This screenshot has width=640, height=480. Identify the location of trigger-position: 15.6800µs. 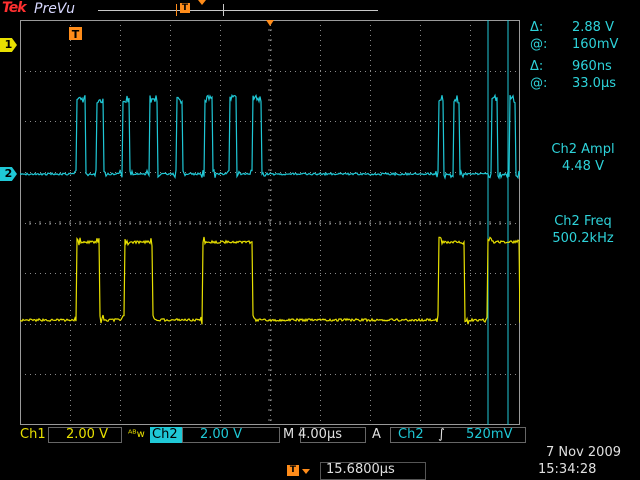
(360, 470).